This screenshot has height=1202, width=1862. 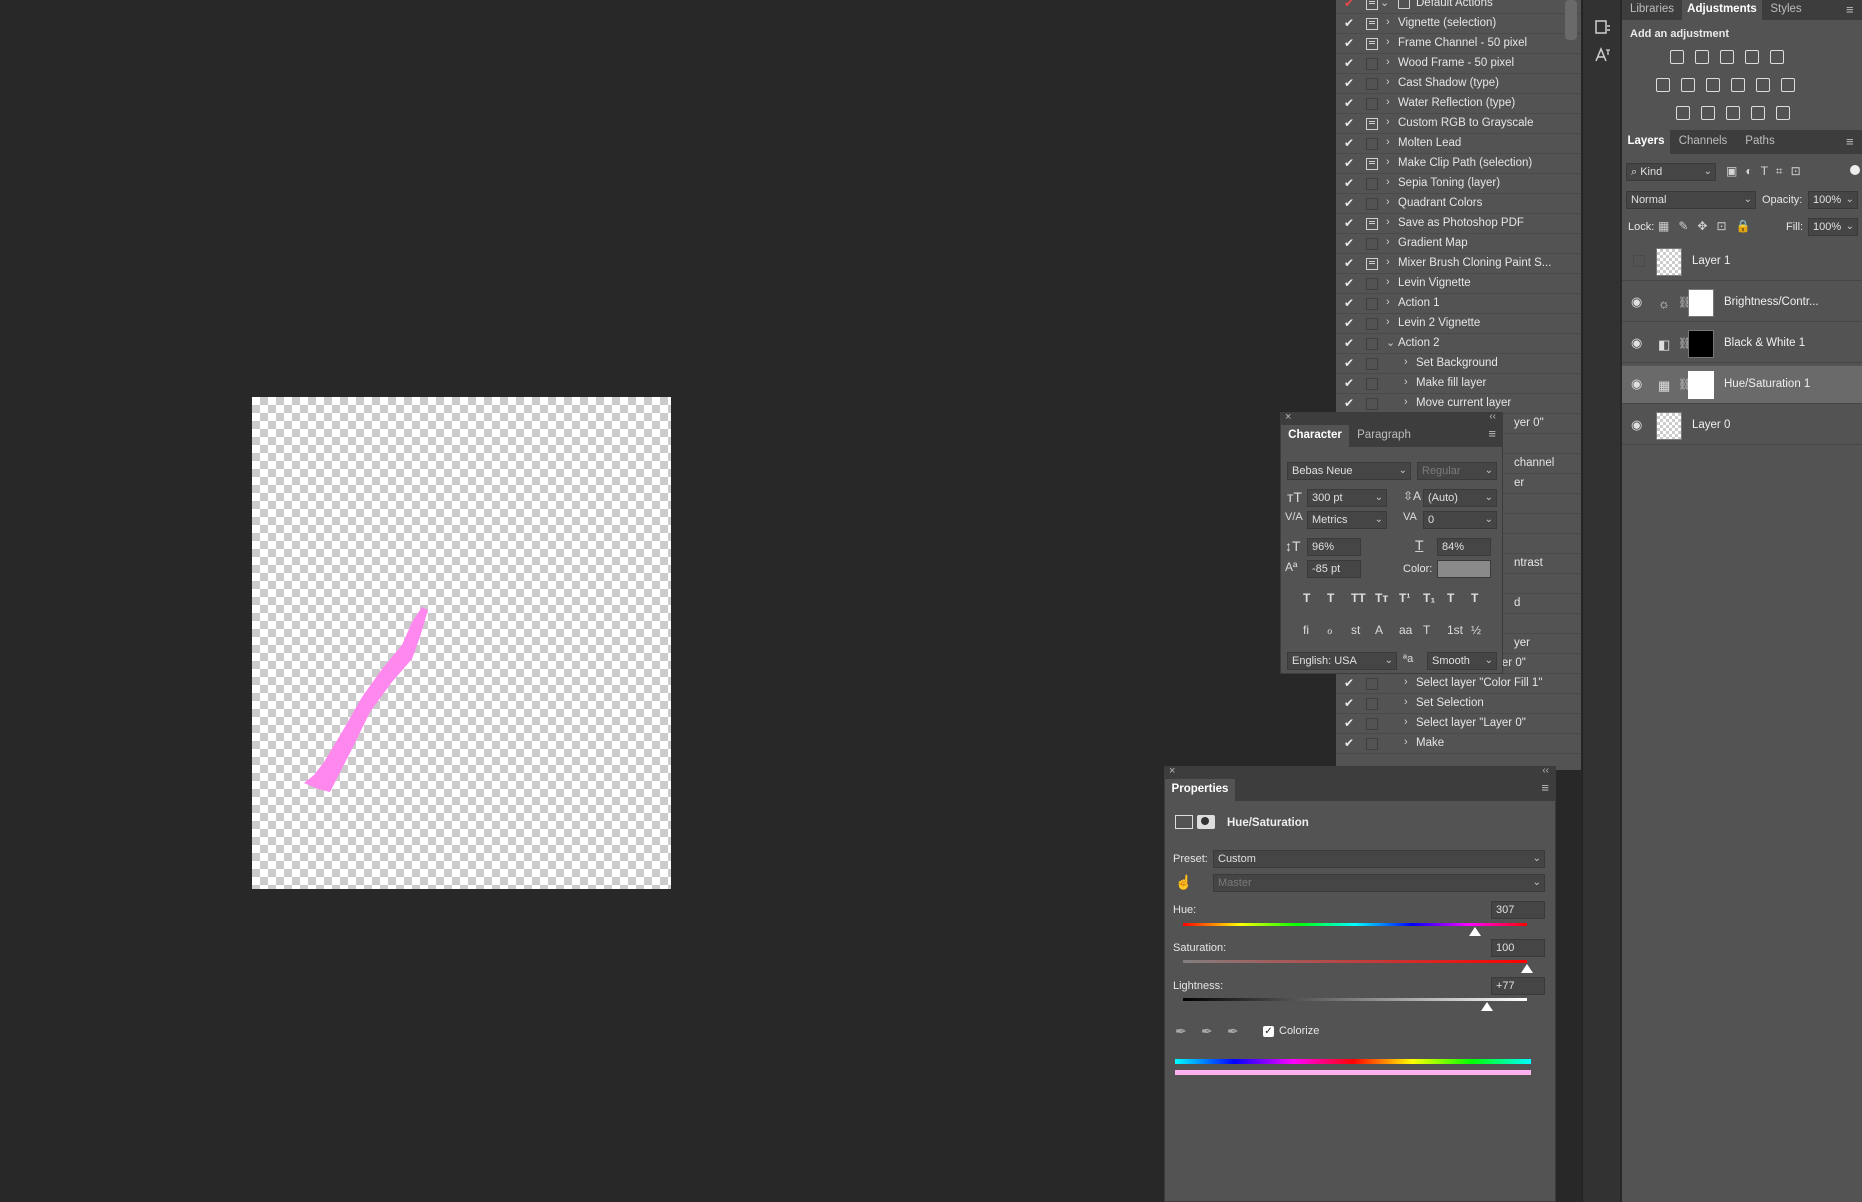 What do you see at coordinates (1652, 10) in the screenshot?
I see `tab-libraries: Libraries` at bounding box center [1652, 10].